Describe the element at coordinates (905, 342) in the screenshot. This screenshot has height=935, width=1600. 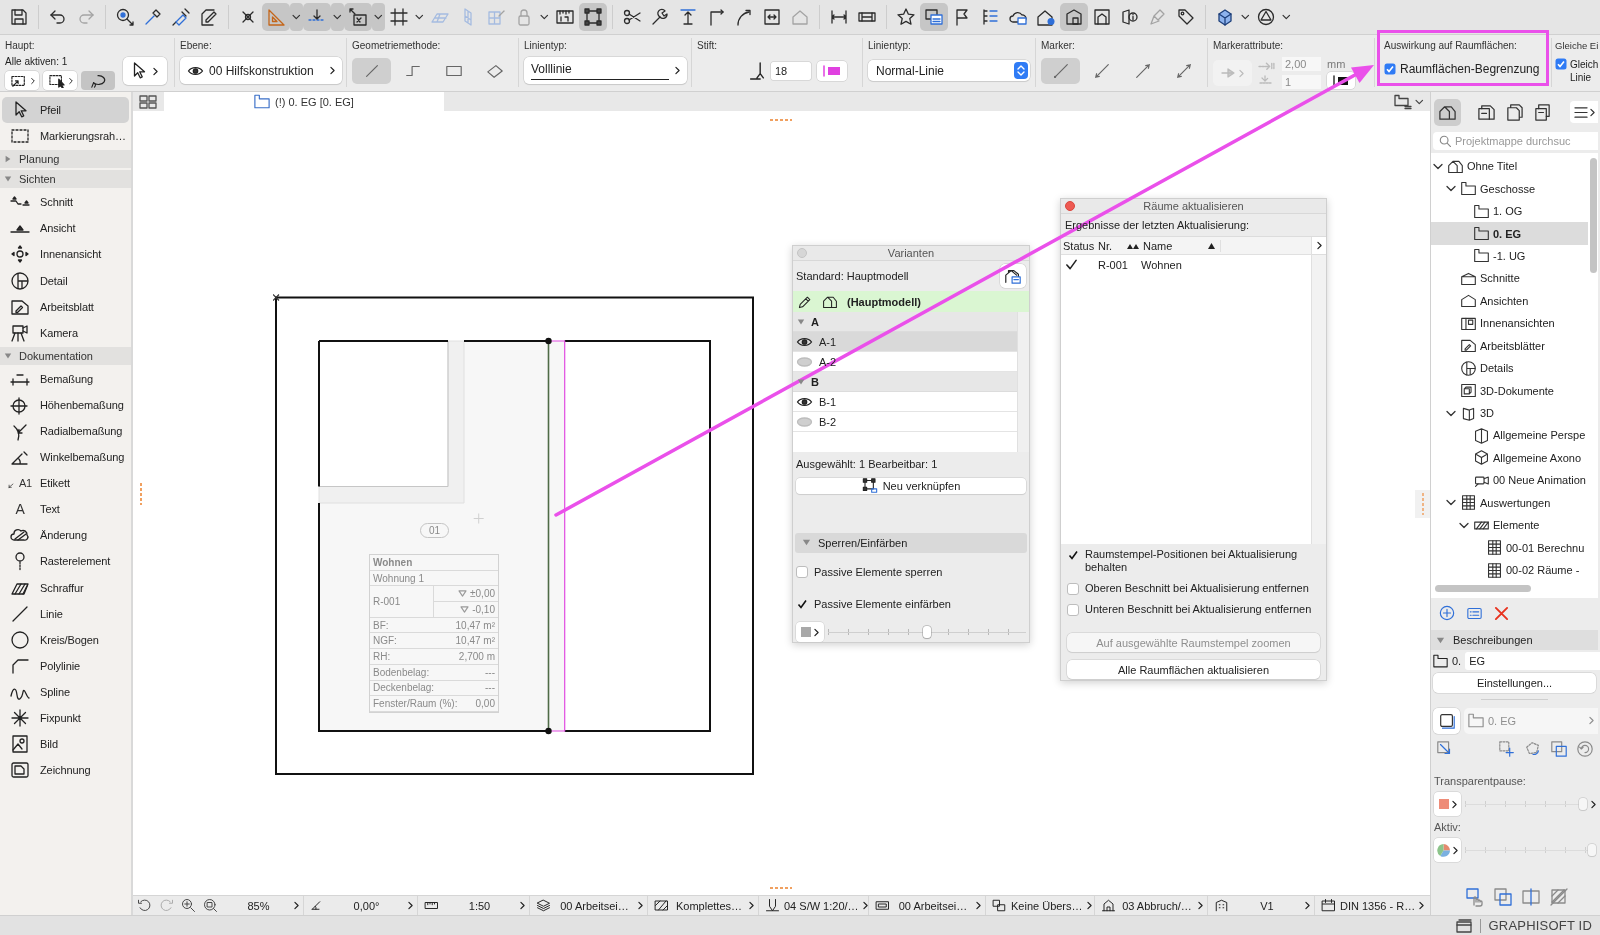
I see `variant-item: A-1` at that location.